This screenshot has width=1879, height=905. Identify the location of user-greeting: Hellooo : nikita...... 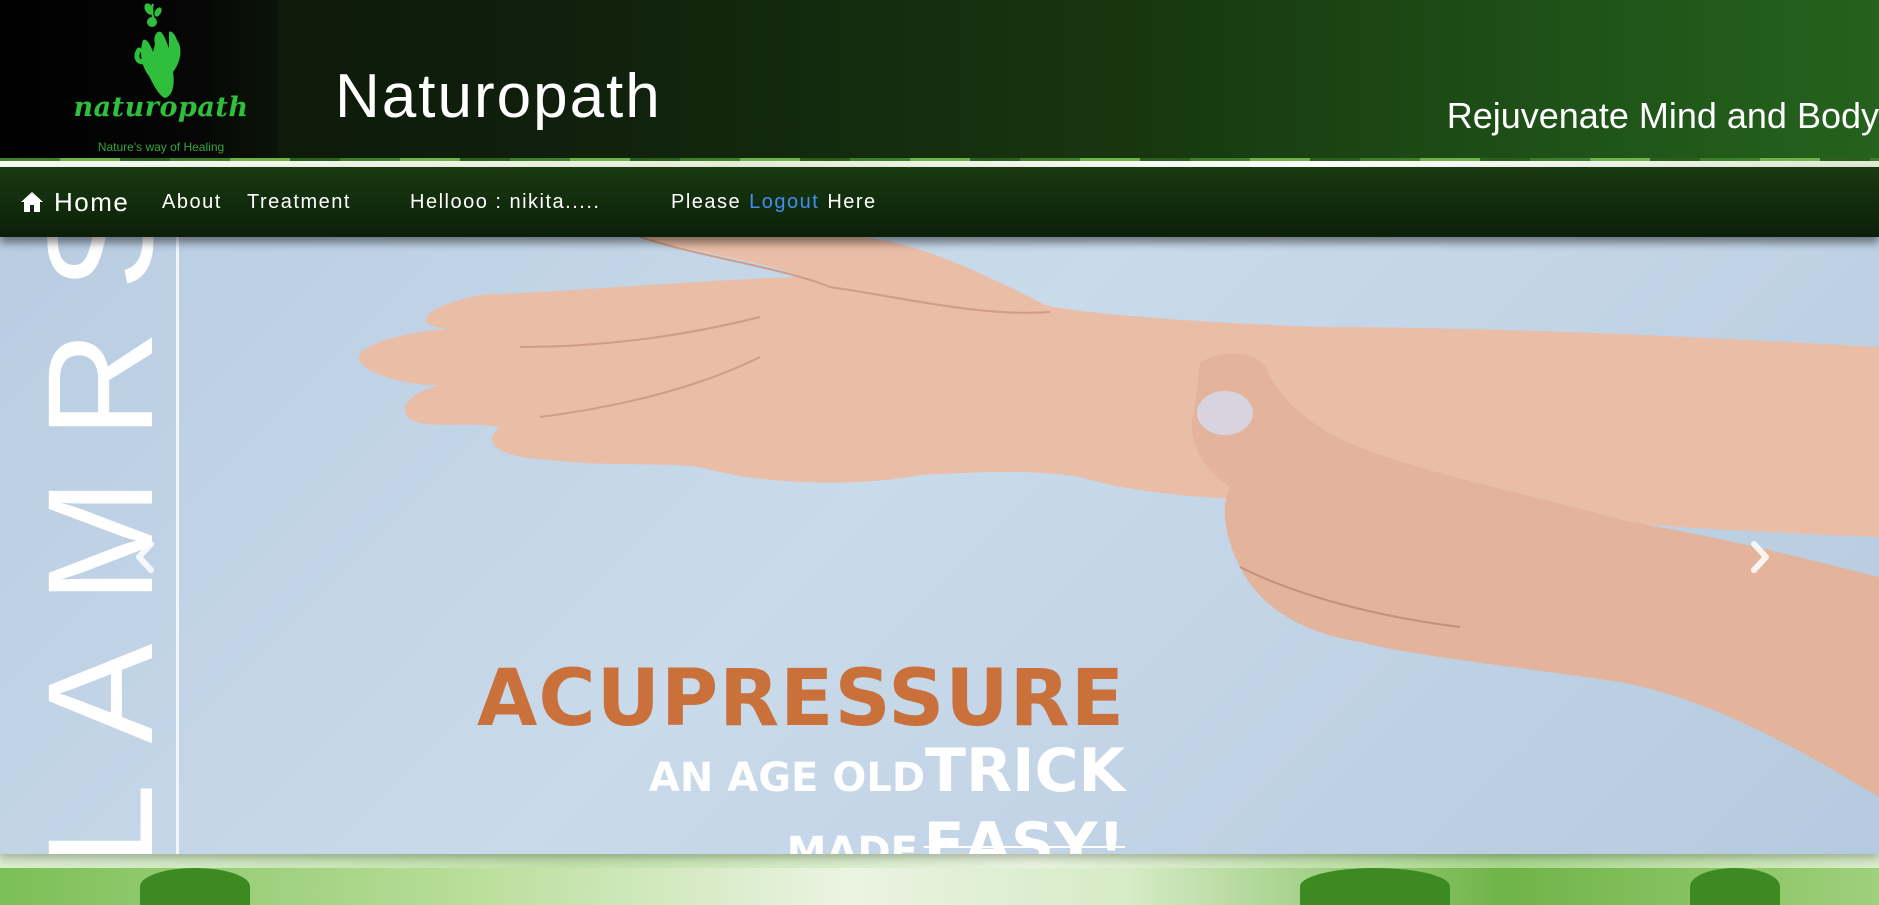
(505, 201).